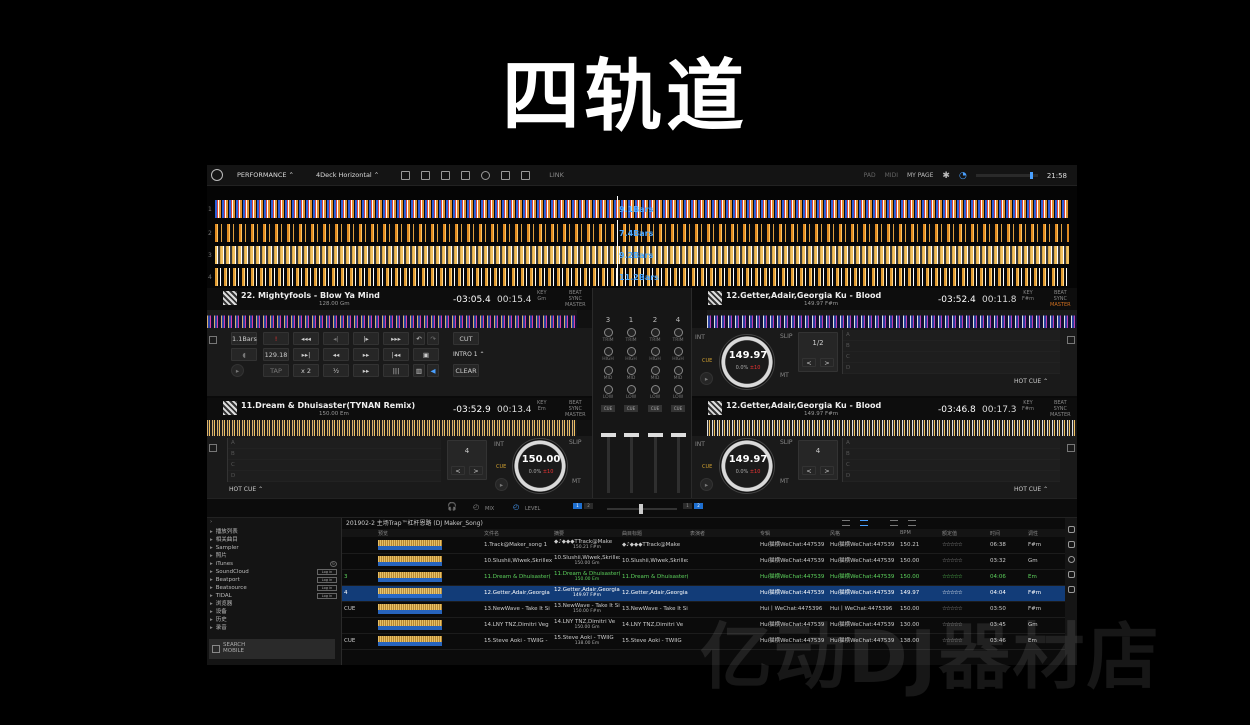 Image resolution: width=1250 pixels, height=725 pixels. Describe the element at coordinates (638, 232) in the screenshot. I see `waveform-deck-2: 2 7.4Bars` at that location.